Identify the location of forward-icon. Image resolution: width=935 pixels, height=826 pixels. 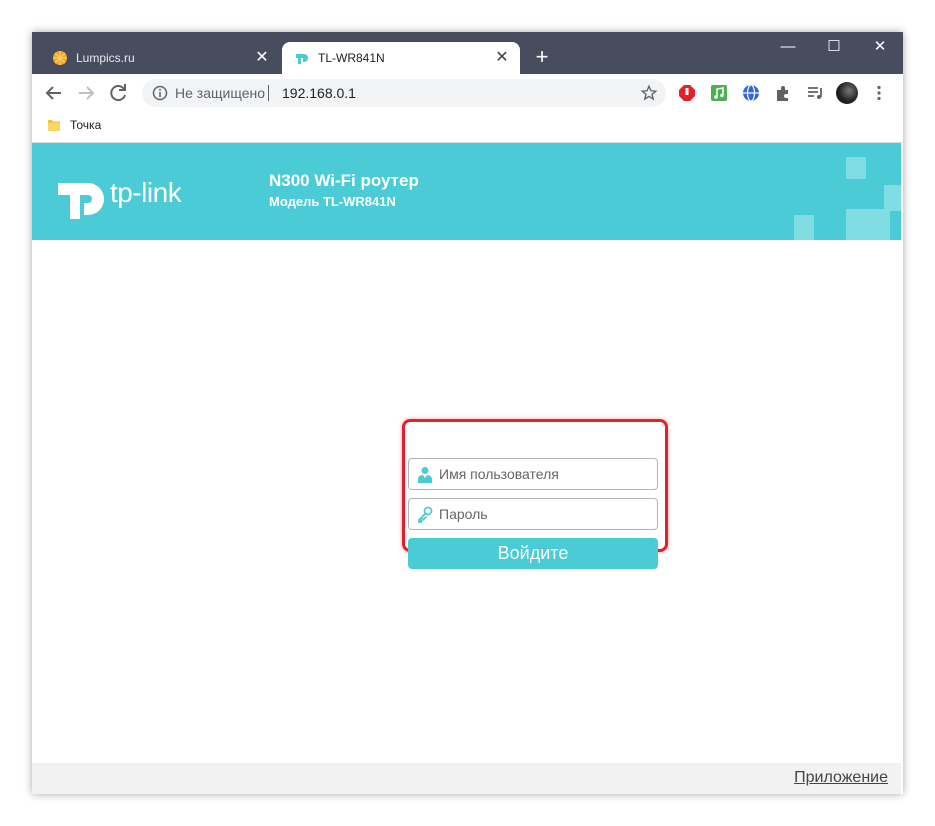
(86, 93).